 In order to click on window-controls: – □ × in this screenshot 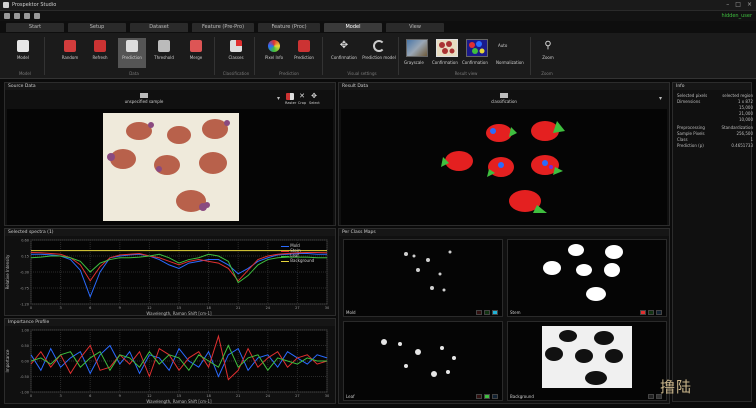, I will do `click(739, 4)`.